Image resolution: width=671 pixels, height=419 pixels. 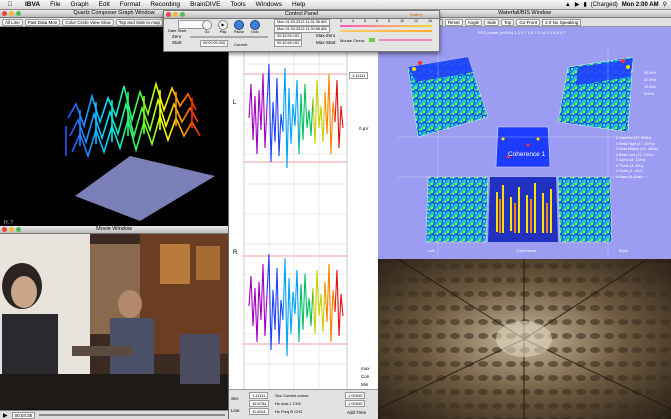 I want to click on max-start-label: Max-Start, so click(x=326, y=42).